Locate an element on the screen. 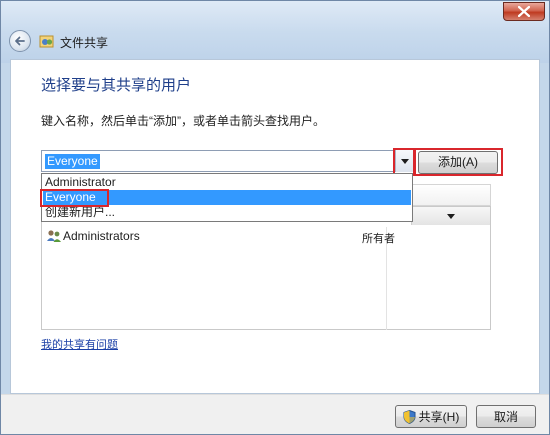  close-icon is located at coordinates (524, 11).